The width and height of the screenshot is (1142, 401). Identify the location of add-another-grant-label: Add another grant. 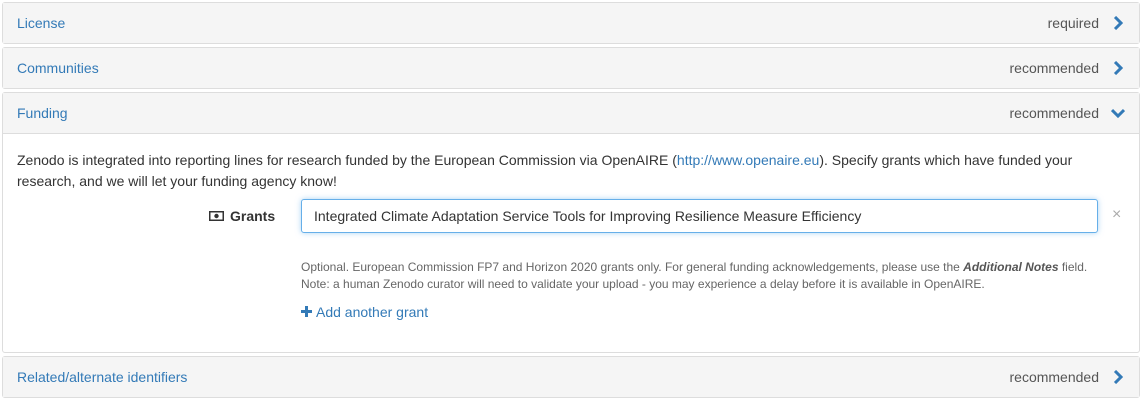
(372, 312).